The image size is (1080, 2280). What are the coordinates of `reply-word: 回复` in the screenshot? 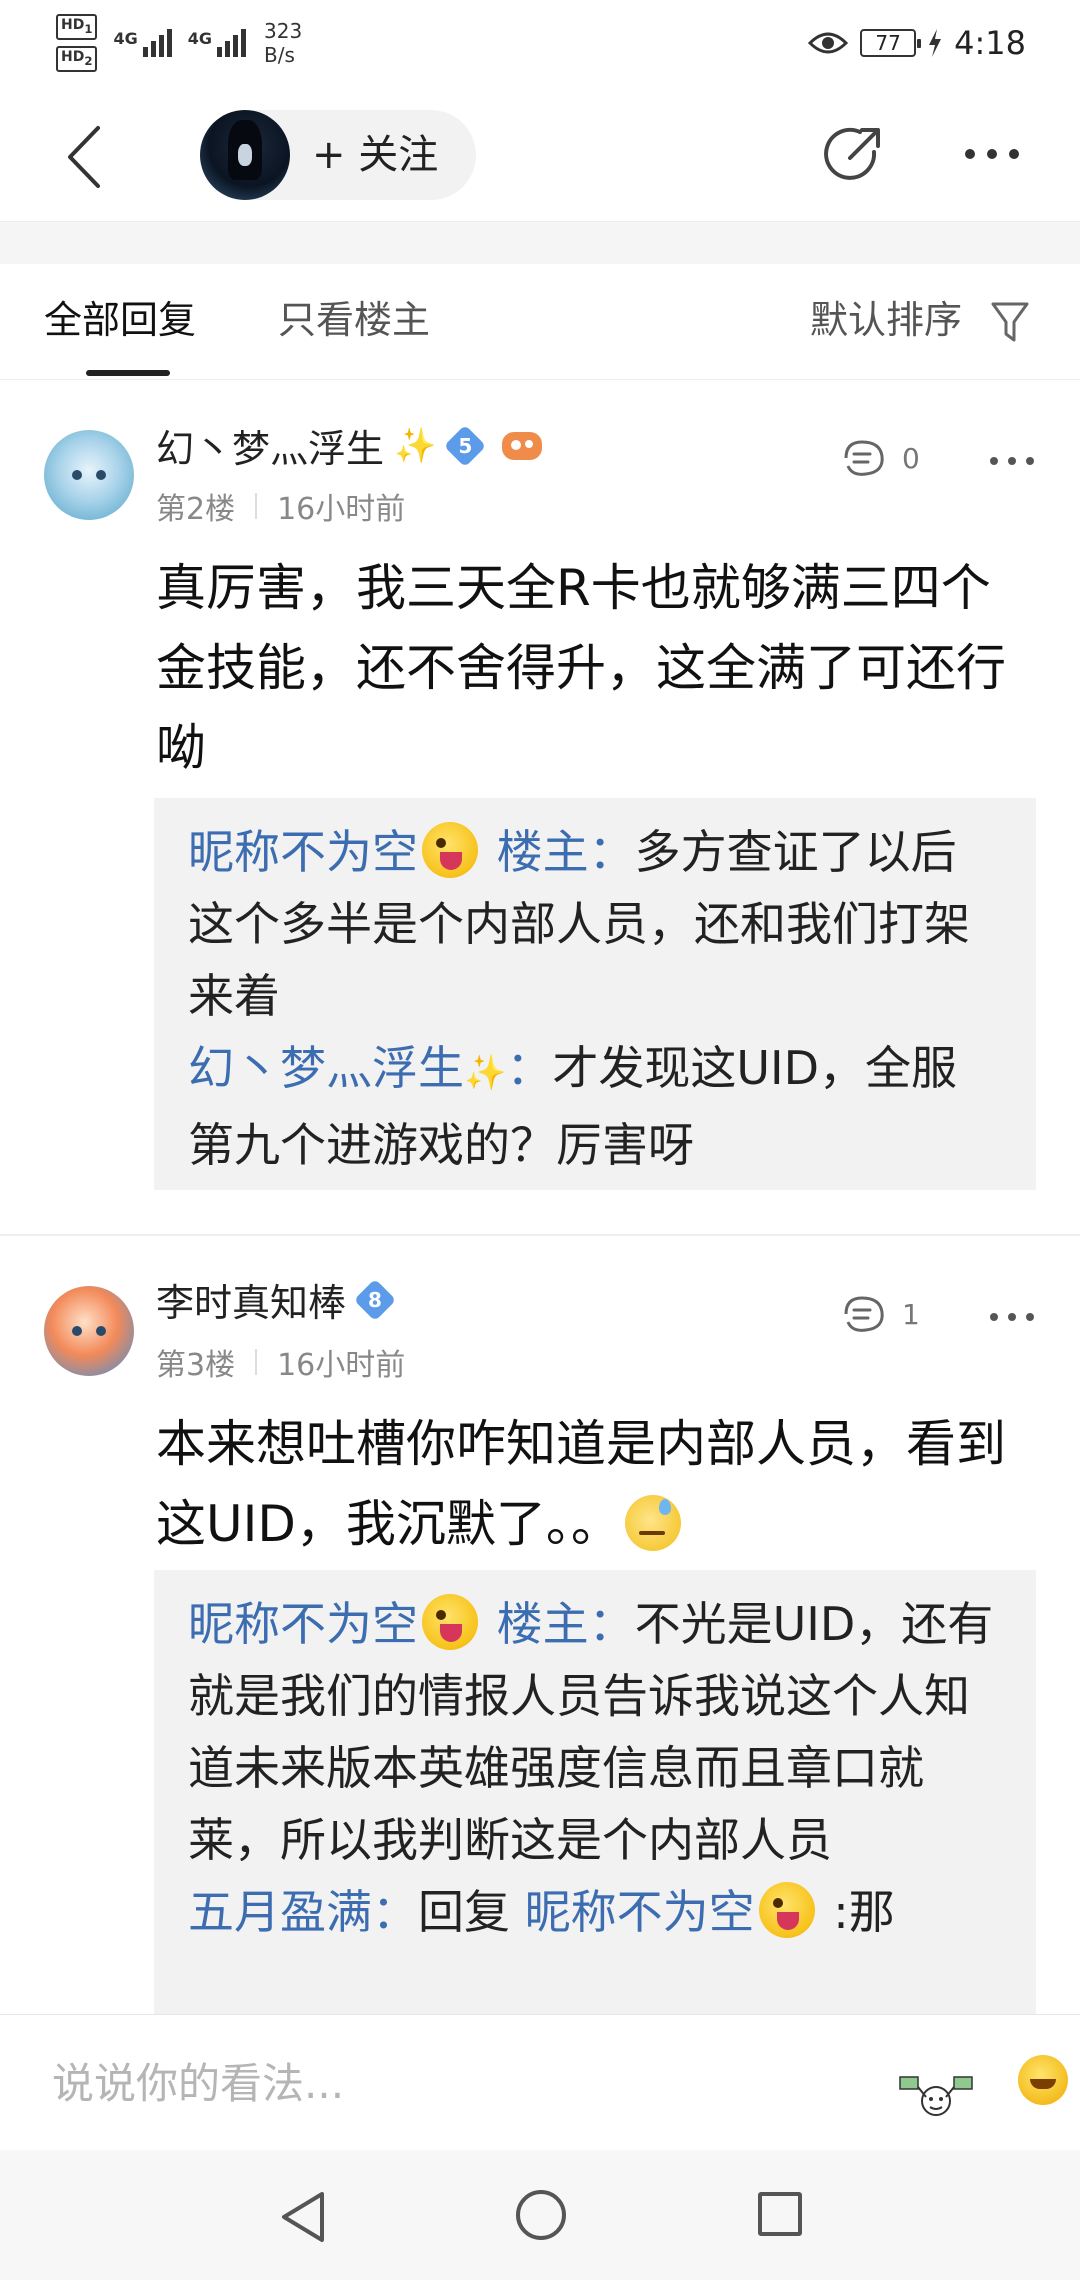 It's located at (464, 1912).